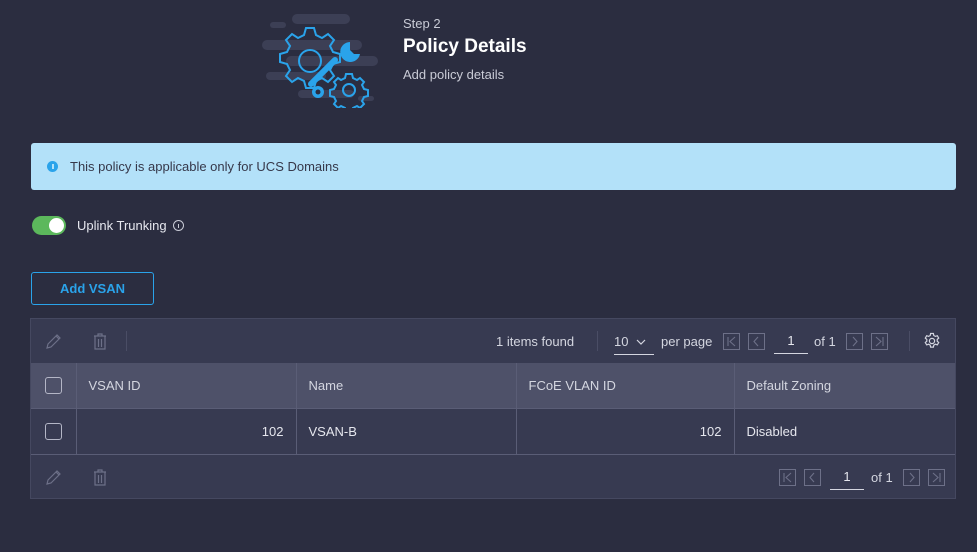 The image size is (977, 552). I want to click on per-page-select: 10, so click(634, 342).